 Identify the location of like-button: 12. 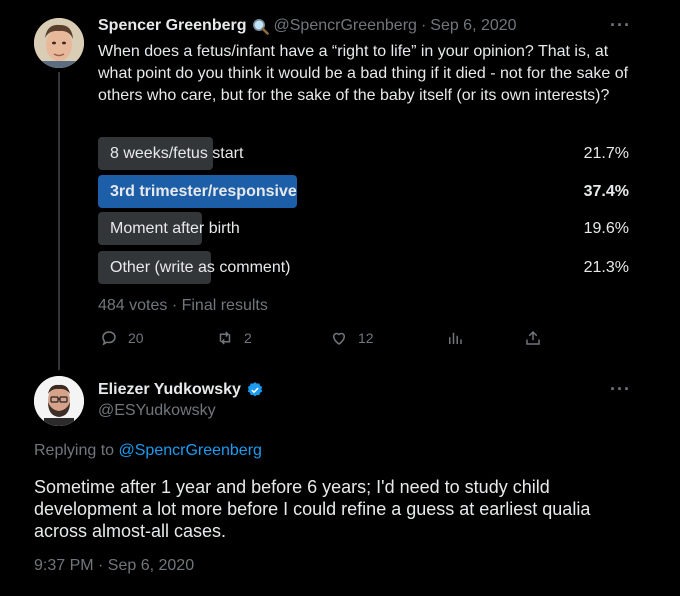
(352, 338).